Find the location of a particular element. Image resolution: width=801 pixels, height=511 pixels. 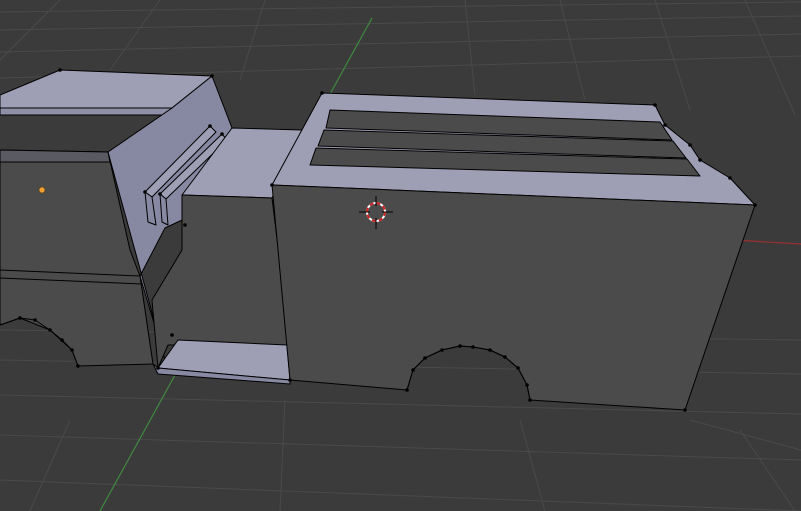

object-origin-icon is located at coordinates (42, 190).